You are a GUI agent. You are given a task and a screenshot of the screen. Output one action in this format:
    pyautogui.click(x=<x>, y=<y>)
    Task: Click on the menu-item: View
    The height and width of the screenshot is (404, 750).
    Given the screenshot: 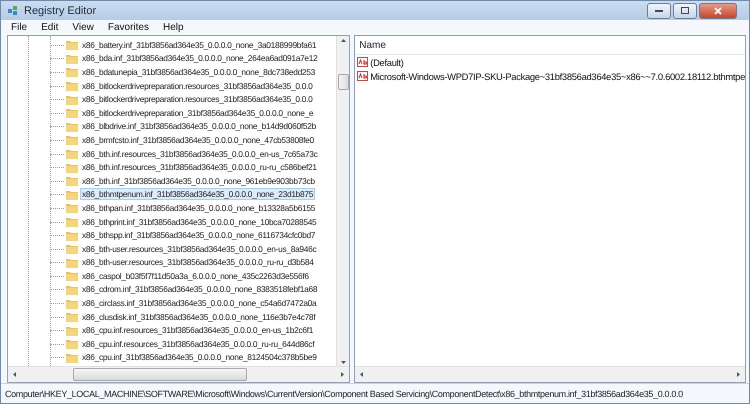 What is the action you would take?
    pyautogui.click(x=83, y=27)
    